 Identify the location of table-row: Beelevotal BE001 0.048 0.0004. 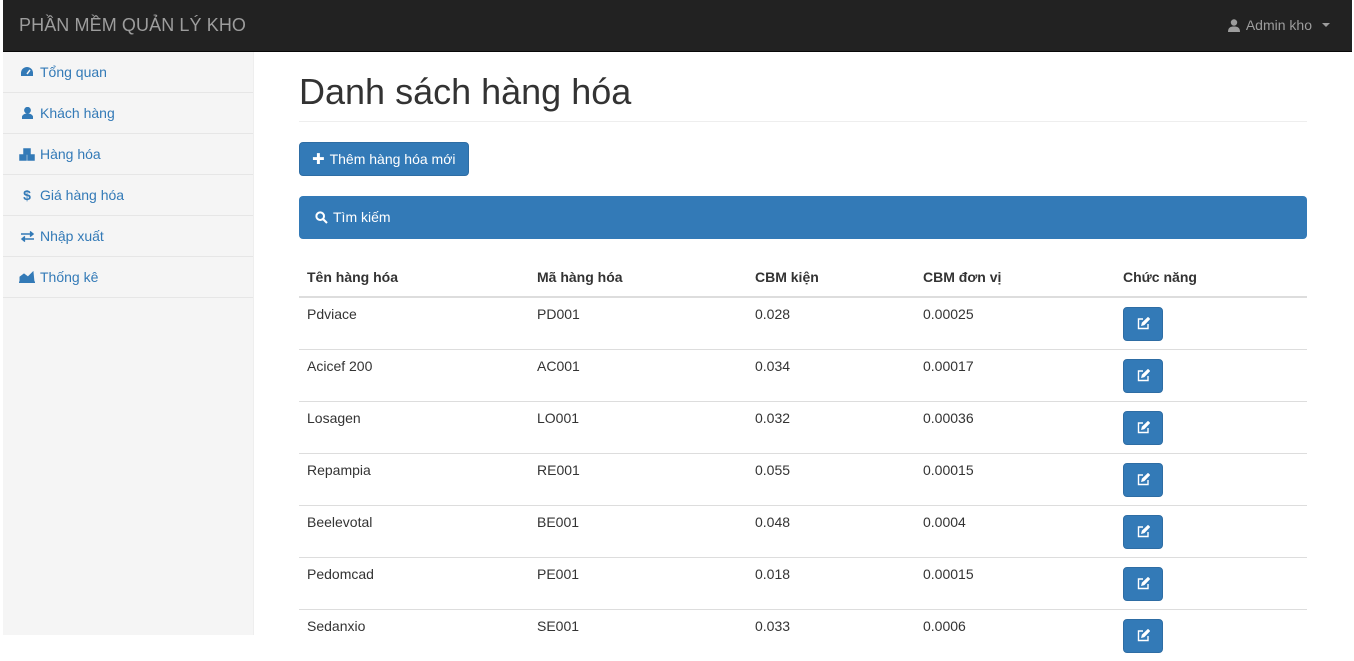
(803, 531).